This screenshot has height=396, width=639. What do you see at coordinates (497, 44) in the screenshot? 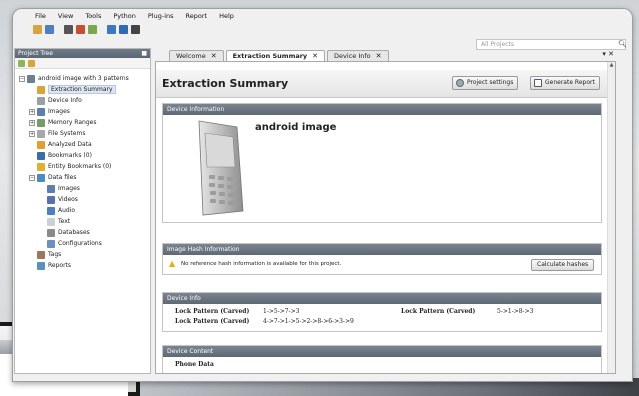
I see `search-placeholder: All Projects` at bounding box center [497, 44].